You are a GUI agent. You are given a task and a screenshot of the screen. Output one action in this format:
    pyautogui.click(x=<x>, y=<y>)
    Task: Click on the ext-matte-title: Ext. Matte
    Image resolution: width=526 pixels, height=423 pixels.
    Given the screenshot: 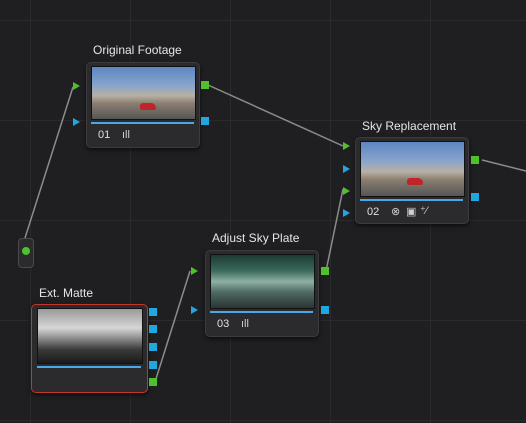 What is the action you would take?
    pyautogui.click(x=66, y=293)
    